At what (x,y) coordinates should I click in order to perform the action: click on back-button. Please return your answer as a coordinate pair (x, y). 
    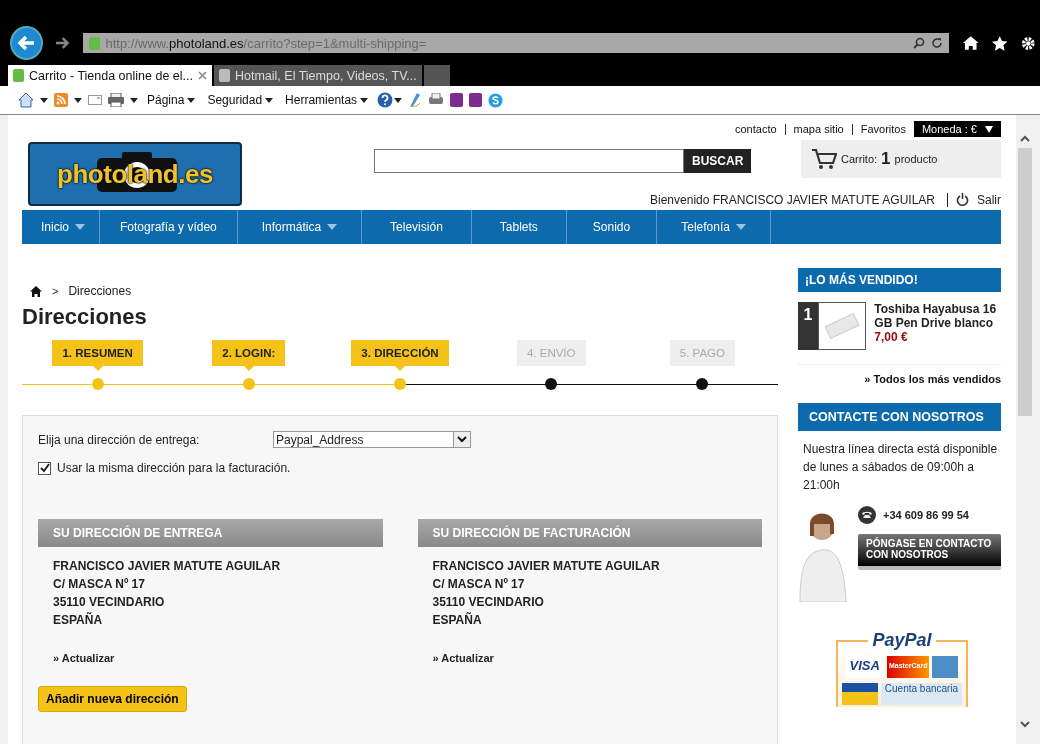
    Looking at the image, I should click on (27, 43).